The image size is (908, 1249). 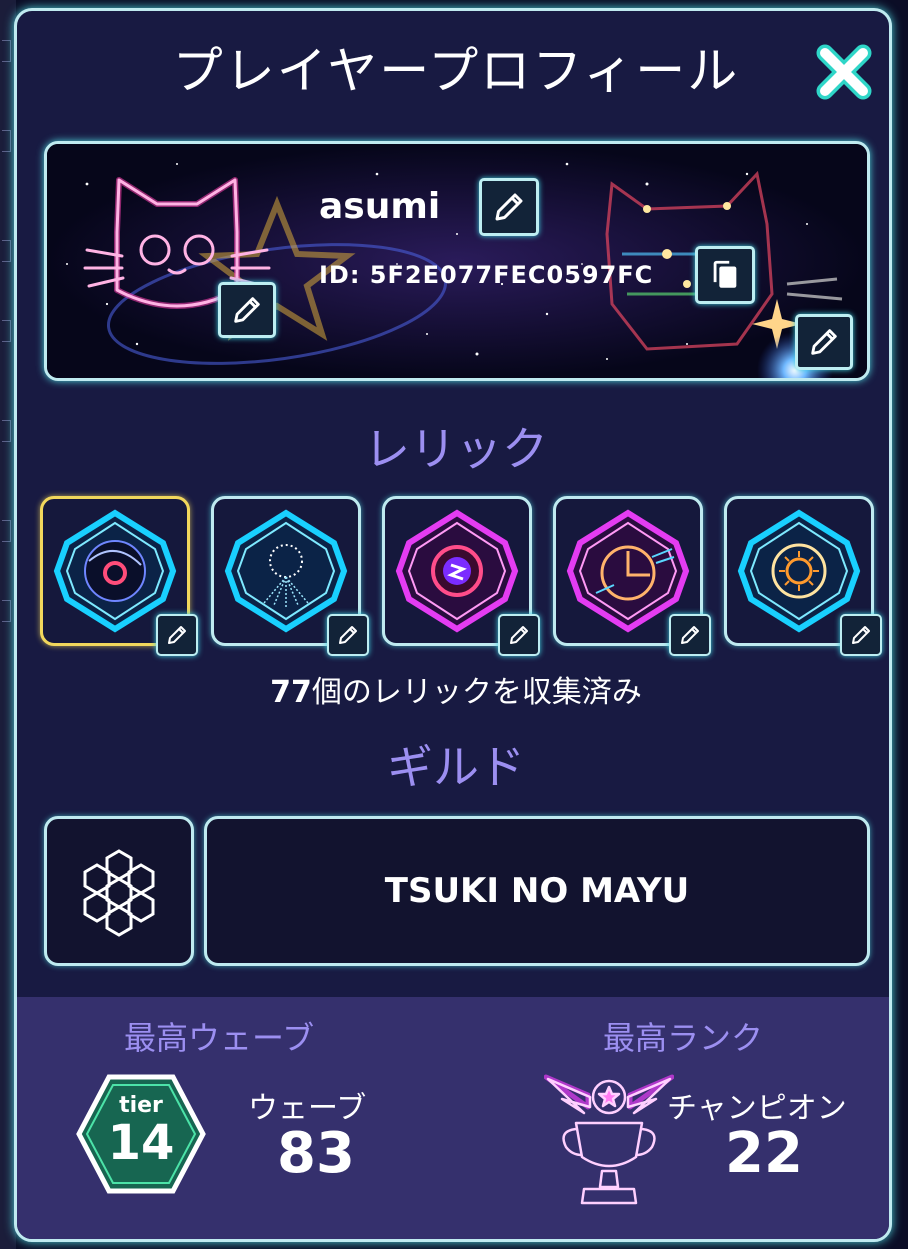 I want to click on best-rank-title: 最高ランク, so click(x=683, y=1038).